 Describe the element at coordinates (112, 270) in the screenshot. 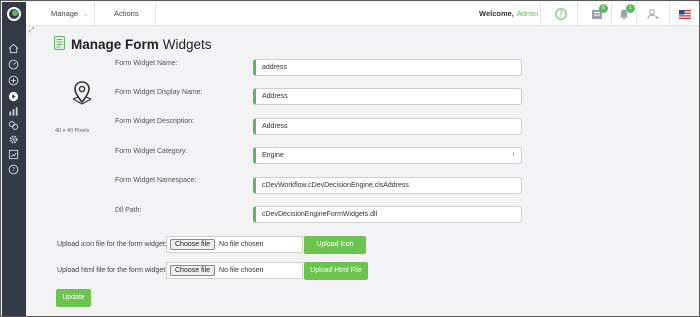

I see `upload-html-label: Upload html file for the form widget:` at that location.